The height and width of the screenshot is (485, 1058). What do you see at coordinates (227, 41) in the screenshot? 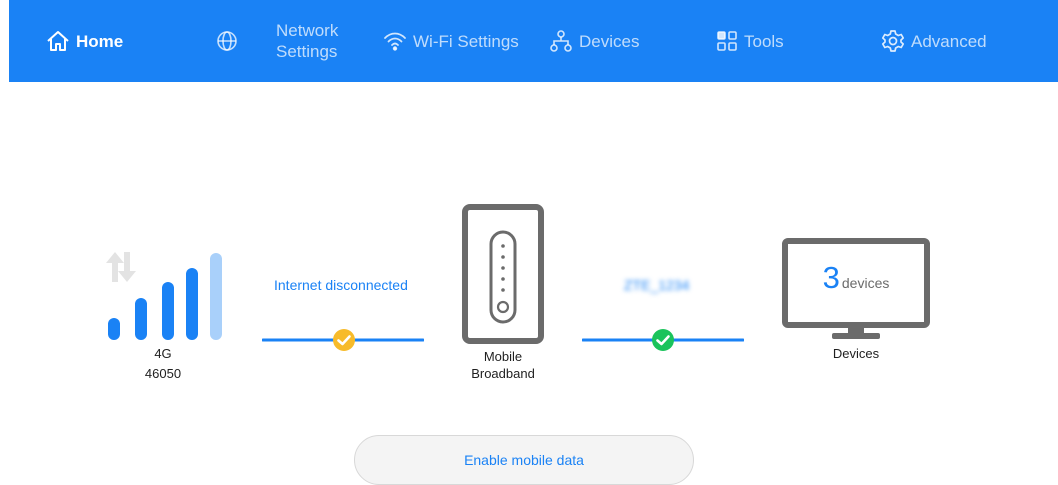
I see `globe-icon` at bounding box center [227, 41].